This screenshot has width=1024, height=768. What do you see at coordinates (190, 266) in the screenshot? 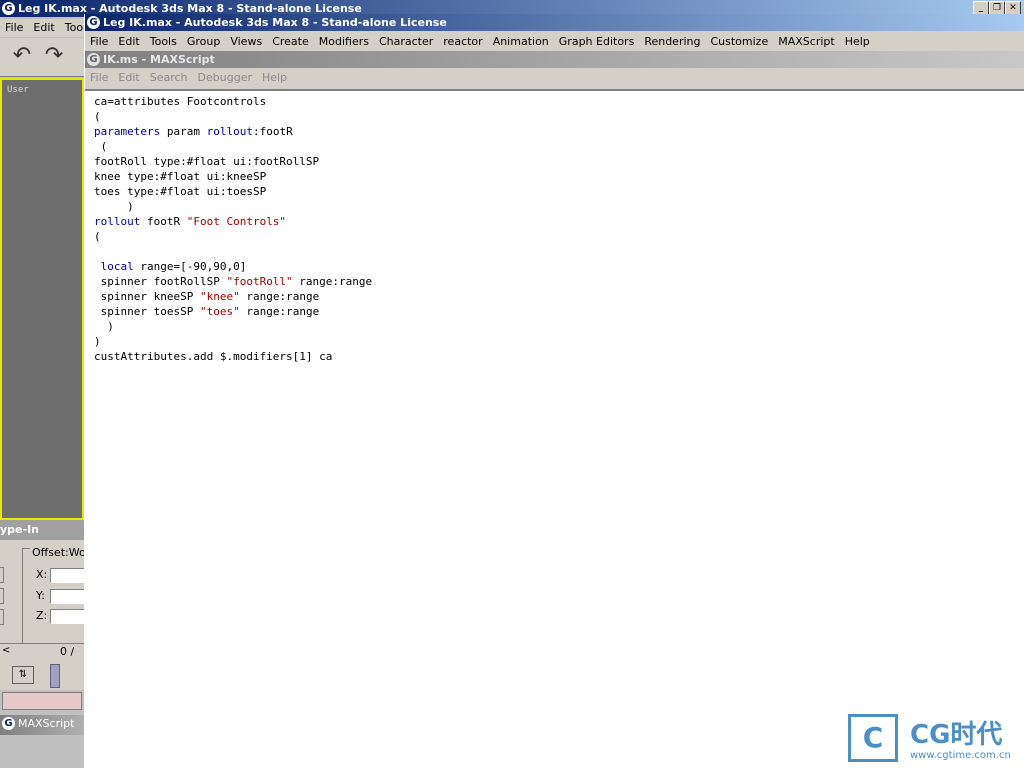
I see `code-text: range=[-90,90,0]` at bounding box center [190, 266].